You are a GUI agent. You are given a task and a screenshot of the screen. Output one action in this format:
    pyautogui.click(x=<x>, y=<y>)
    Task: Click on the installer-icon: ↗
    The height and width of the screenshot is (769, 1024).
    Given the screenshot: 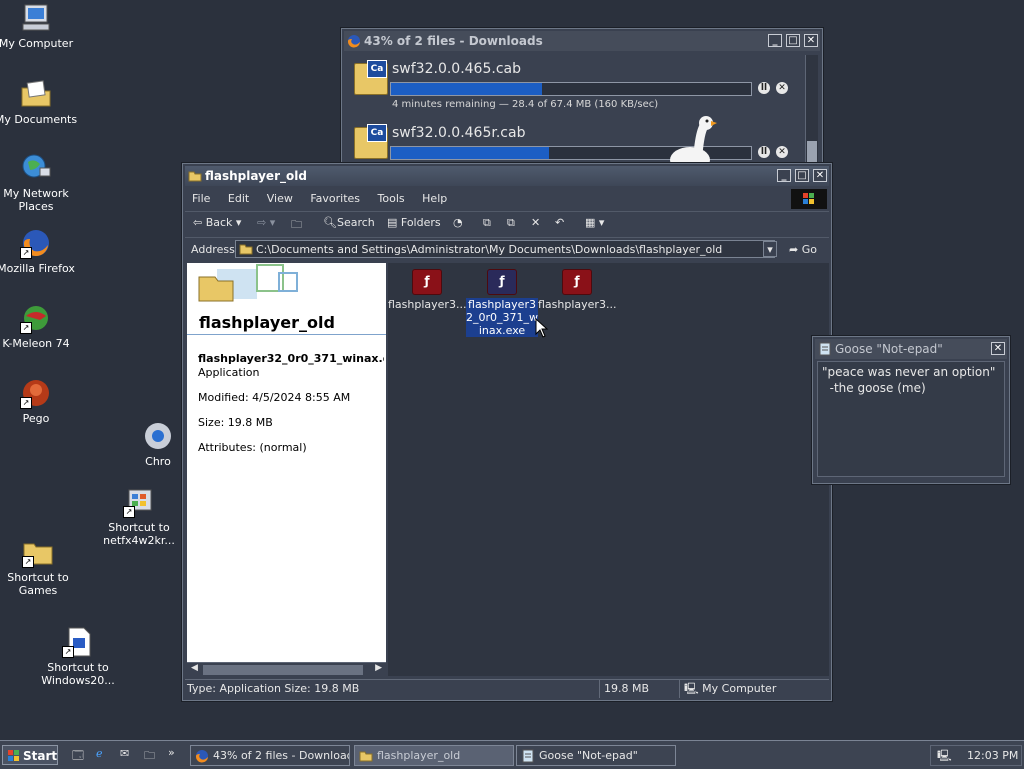 What is the action you would take?
    pyautogui.click(x=139, y=502)
    